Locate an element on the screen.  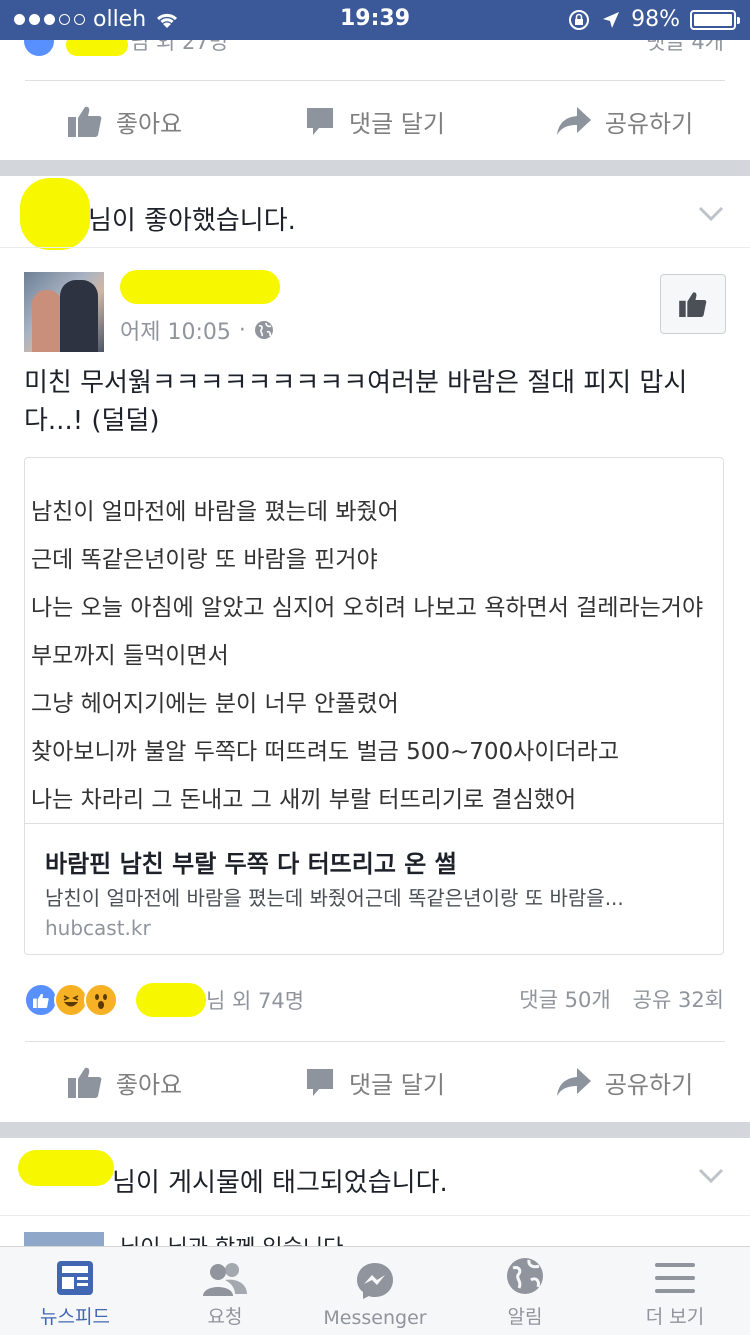
reactions-summary: 님 외 74명 is located at coordinates (164, 1000).